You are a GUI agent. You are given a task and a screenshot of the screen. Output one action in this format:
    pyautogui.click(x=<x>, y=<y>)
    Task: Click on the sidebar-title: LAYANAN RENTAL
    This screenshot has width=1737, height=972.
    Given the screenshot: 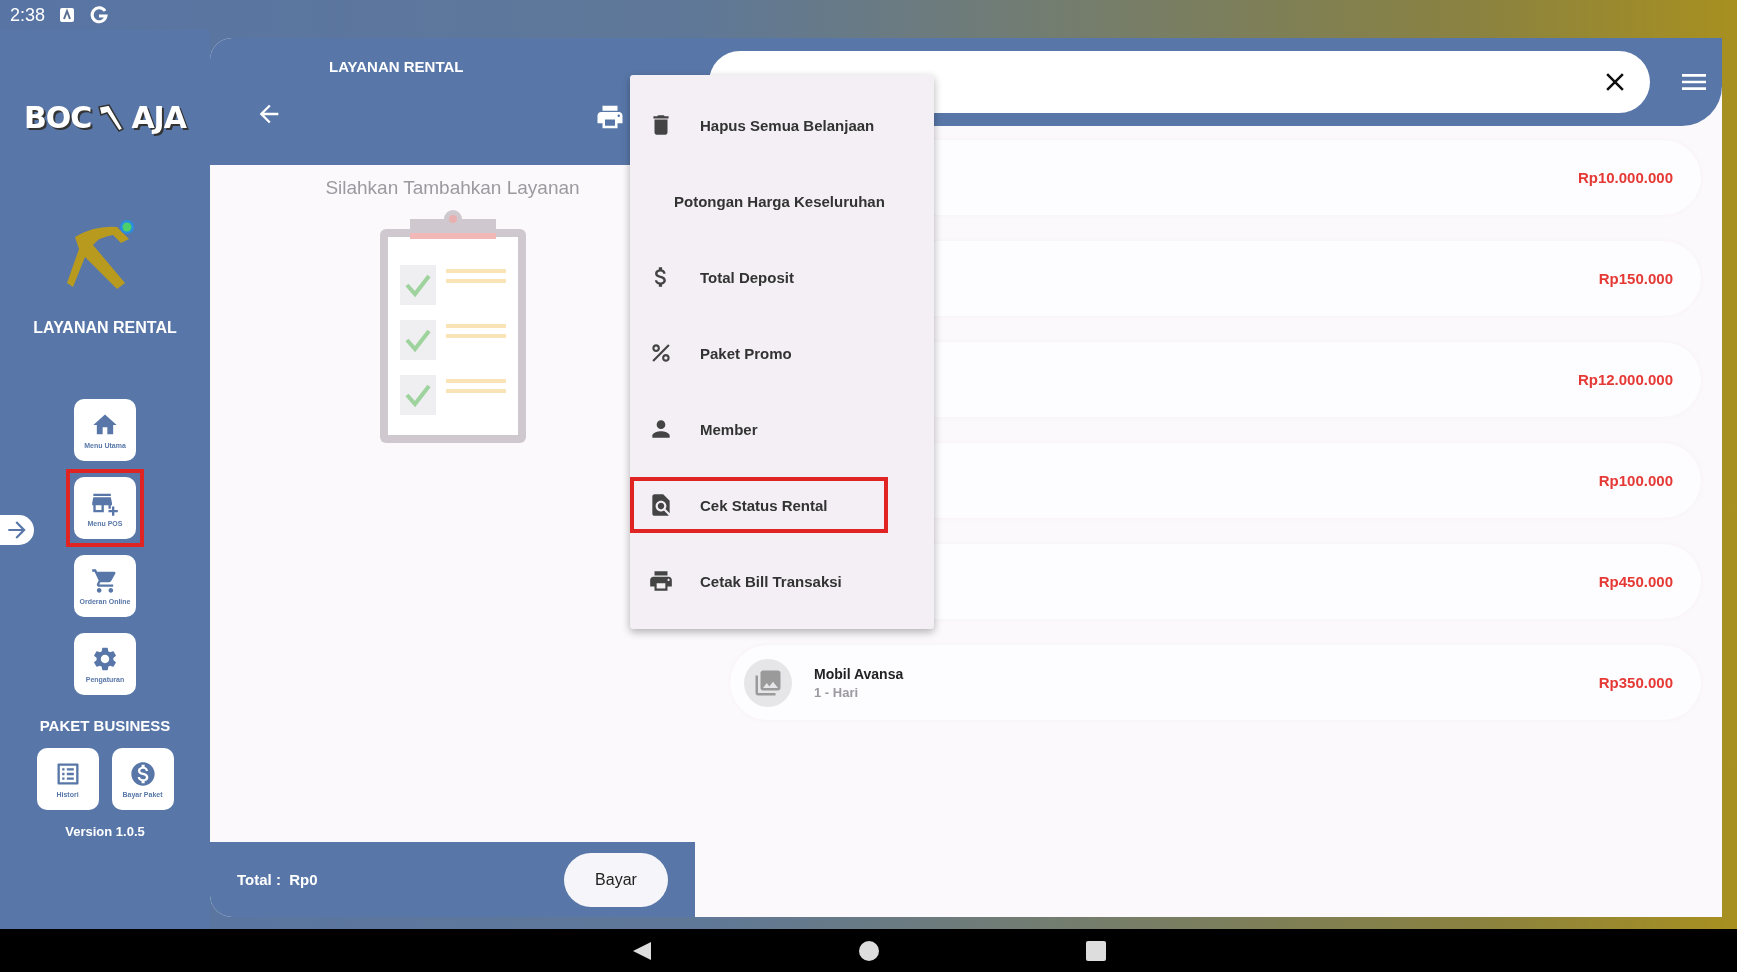 What is the action you would take?
    pyautogui.click(x=105, y=328)
    